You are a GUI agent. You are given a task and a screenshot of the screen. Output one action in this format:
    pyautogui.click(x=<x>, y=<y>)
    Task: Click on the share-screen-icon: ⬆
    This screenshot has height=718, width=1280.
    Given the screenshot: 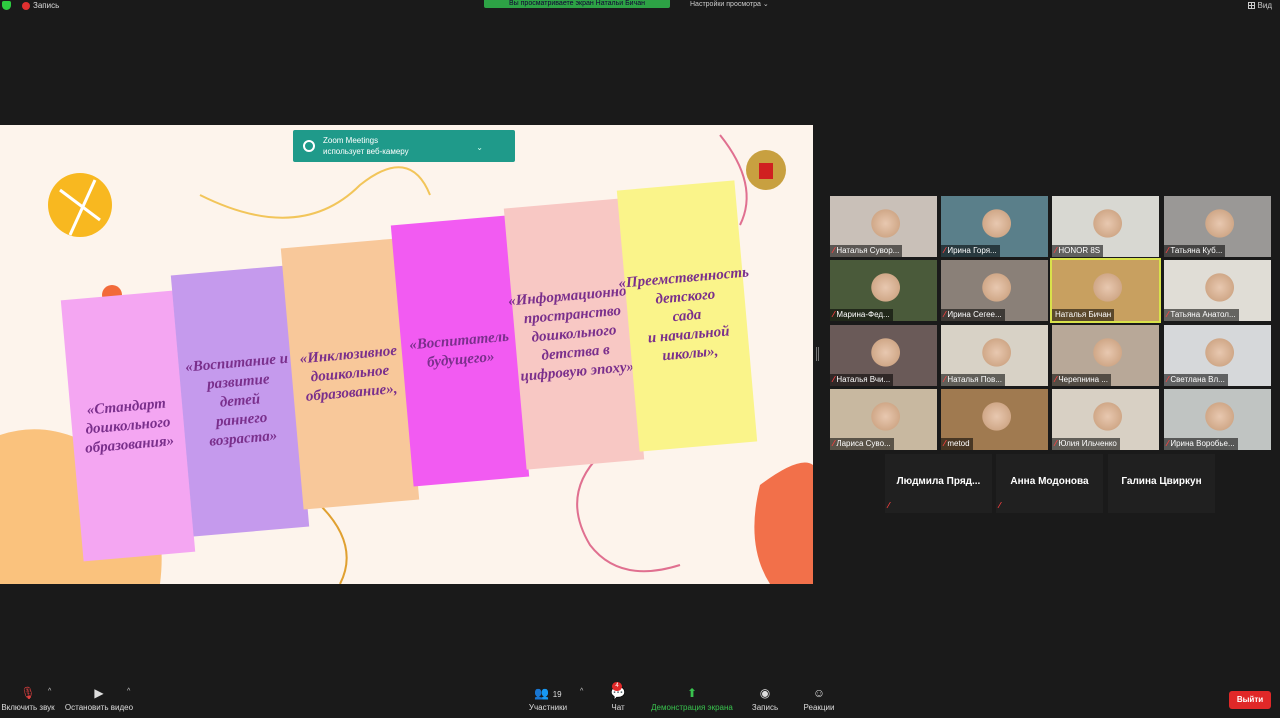 What is the action you would take?
    pyautogui.click(x=692, y=693)
    